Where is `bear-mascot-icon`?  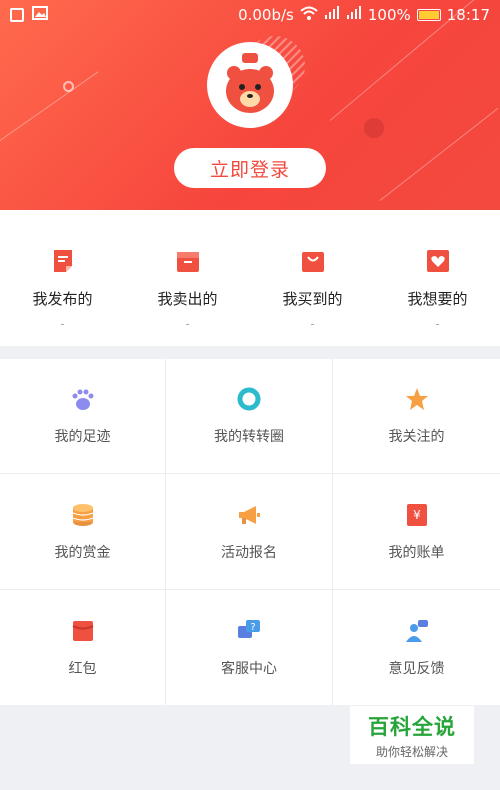 bear-mascot-icon is located at coordinates (250, 83).